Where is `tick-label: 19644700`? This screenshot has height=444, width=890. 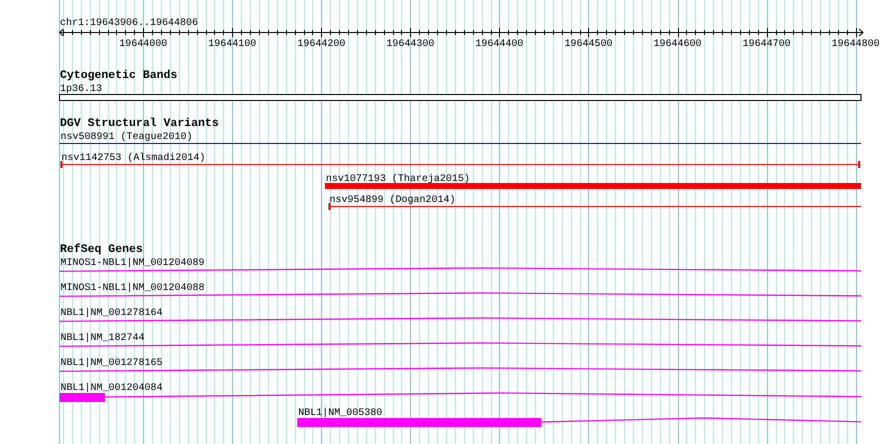
tick-label: 19644700 is located at coordinates (766, 44).